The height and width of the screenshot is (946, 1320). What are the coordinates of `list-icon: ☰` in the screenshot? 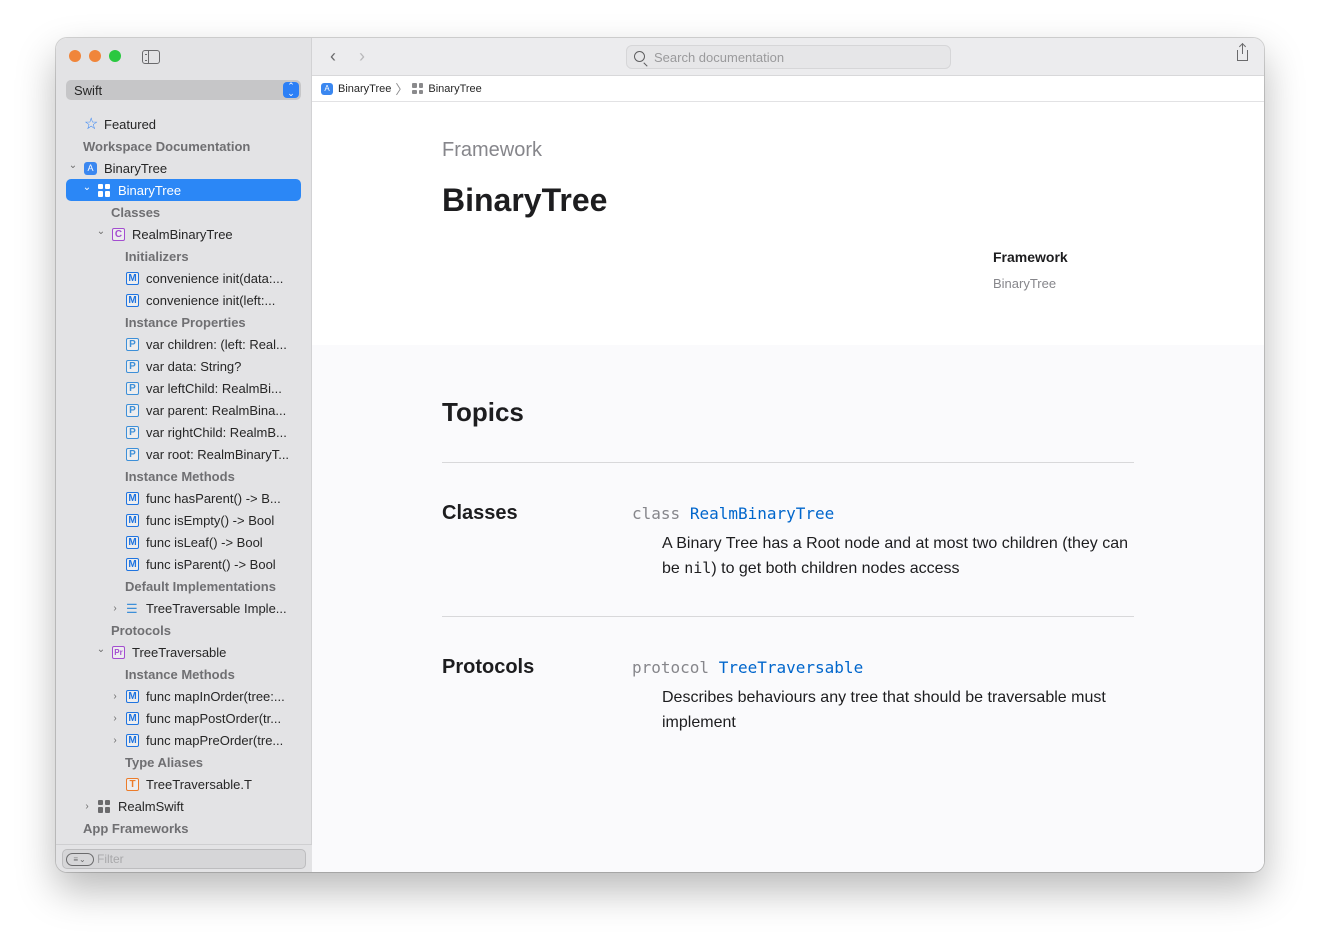 It's located at (132, 608).